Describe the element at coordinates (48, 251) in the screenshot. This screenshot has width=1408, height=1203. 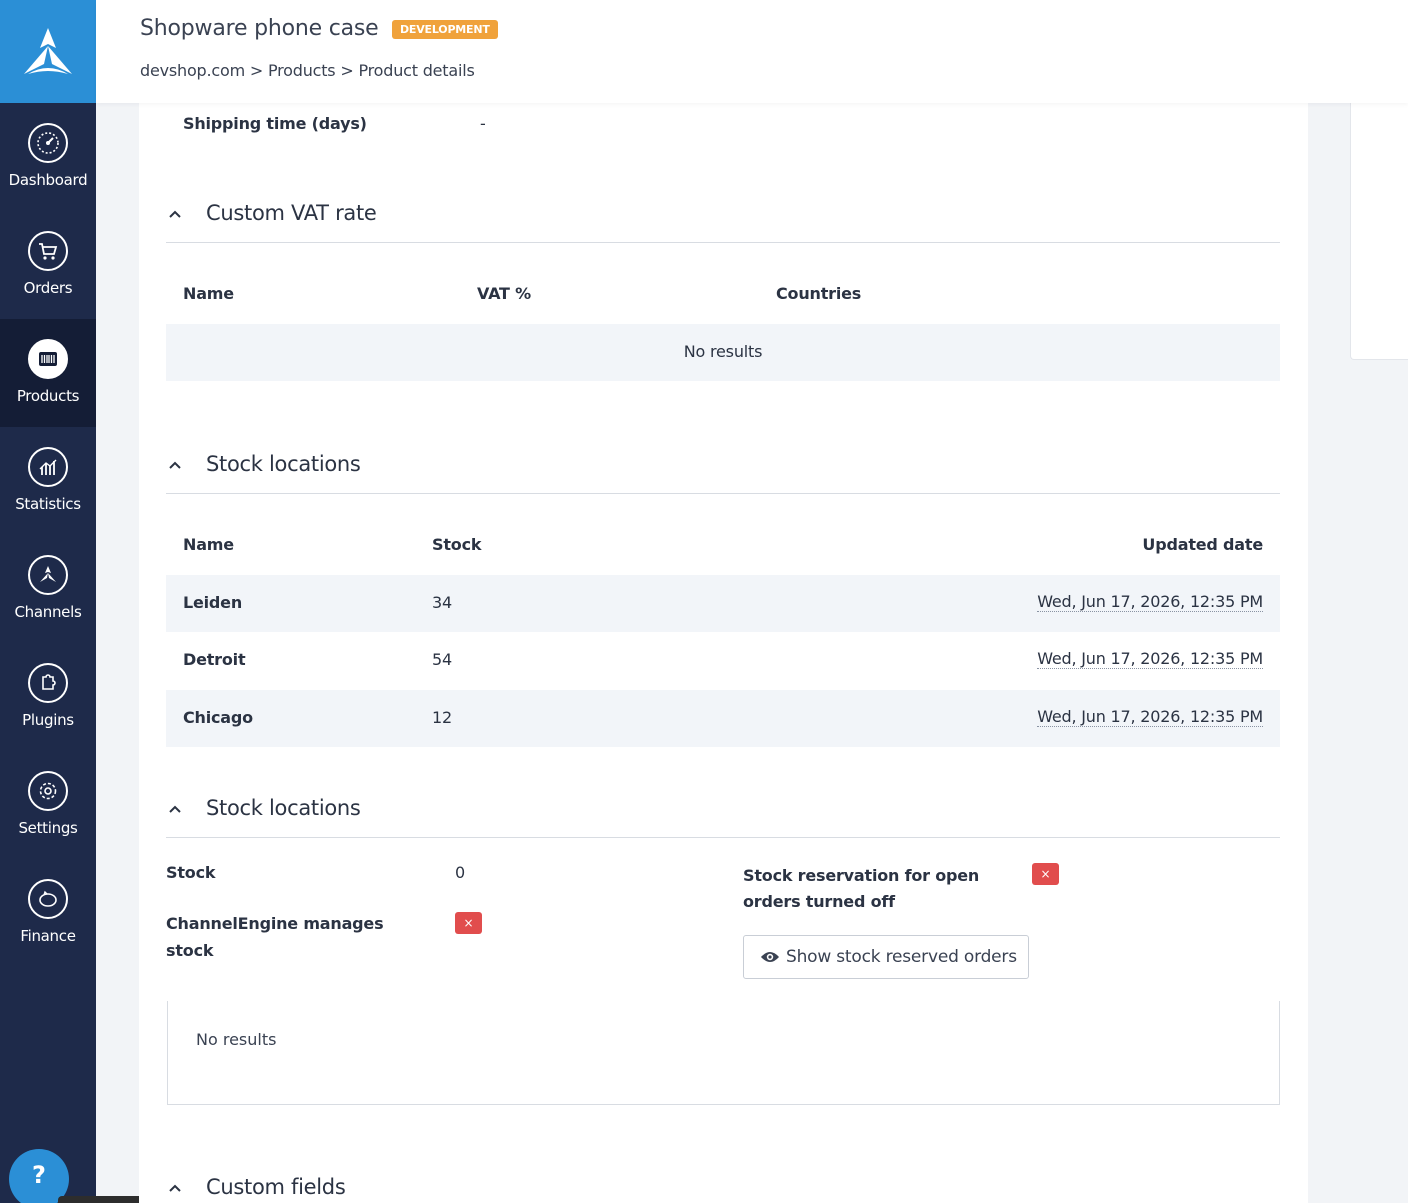
I see `cart-icon` at that location.